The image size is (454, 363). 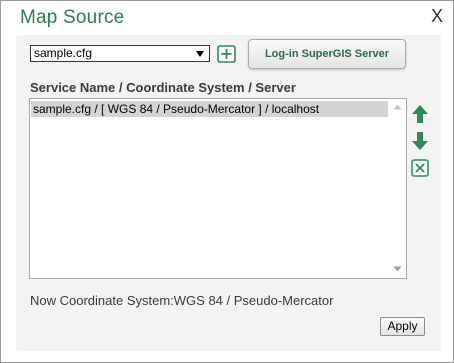 I want to click on delete-item-button, so click(x=420, y=168).